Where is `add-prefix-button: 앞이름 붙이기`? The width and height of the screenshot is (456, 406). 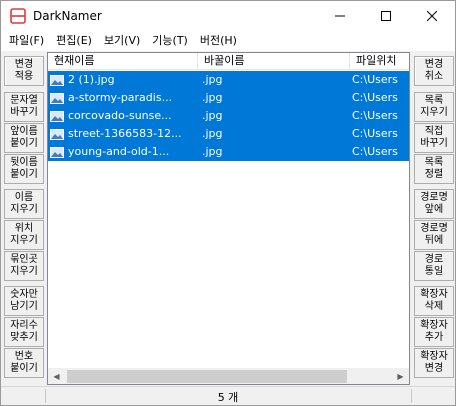 add-prefix-button: 앞이름 붙이기 is located at coordinates (24, 138).